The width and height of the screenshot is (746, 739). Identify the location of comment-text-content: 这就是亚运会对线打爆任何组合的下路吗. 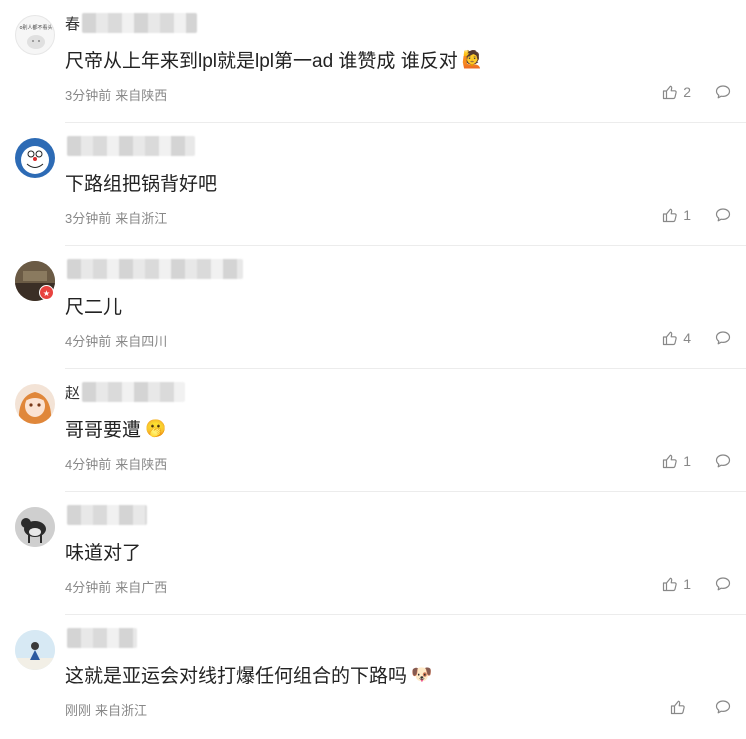
(236, 676).